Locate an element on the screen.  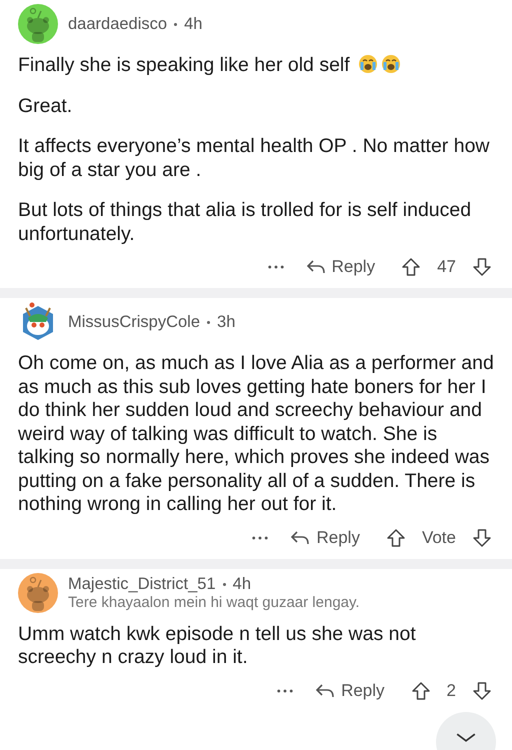
comment-text: Finally she is speaking like her old self is located at coordinates (184, 65).